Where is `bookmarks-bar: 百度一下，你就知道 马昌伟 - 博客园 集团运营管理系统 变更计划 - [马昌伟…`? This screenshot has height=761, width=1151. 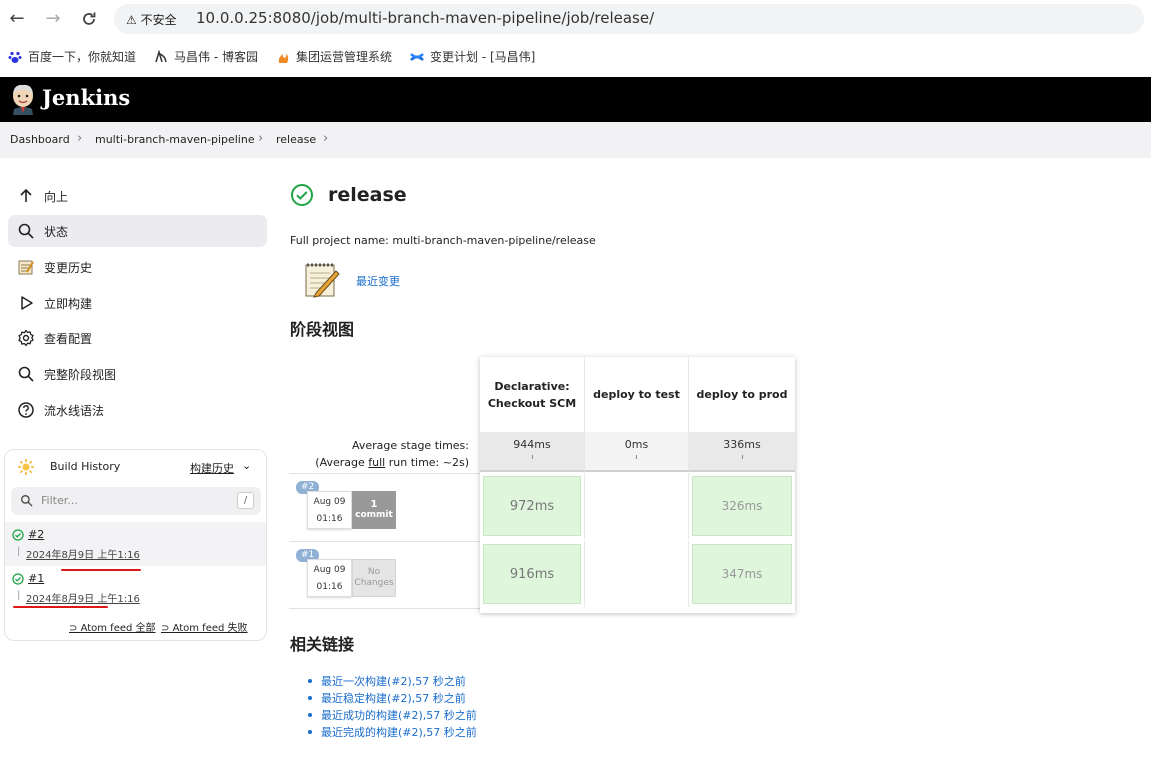 bookmarks-bar: 百度一下，你就知道 马昌伟 - 博客园 集团运营管理系统 变更计划 - [马昌伟… is located at coordinates (575, 57).